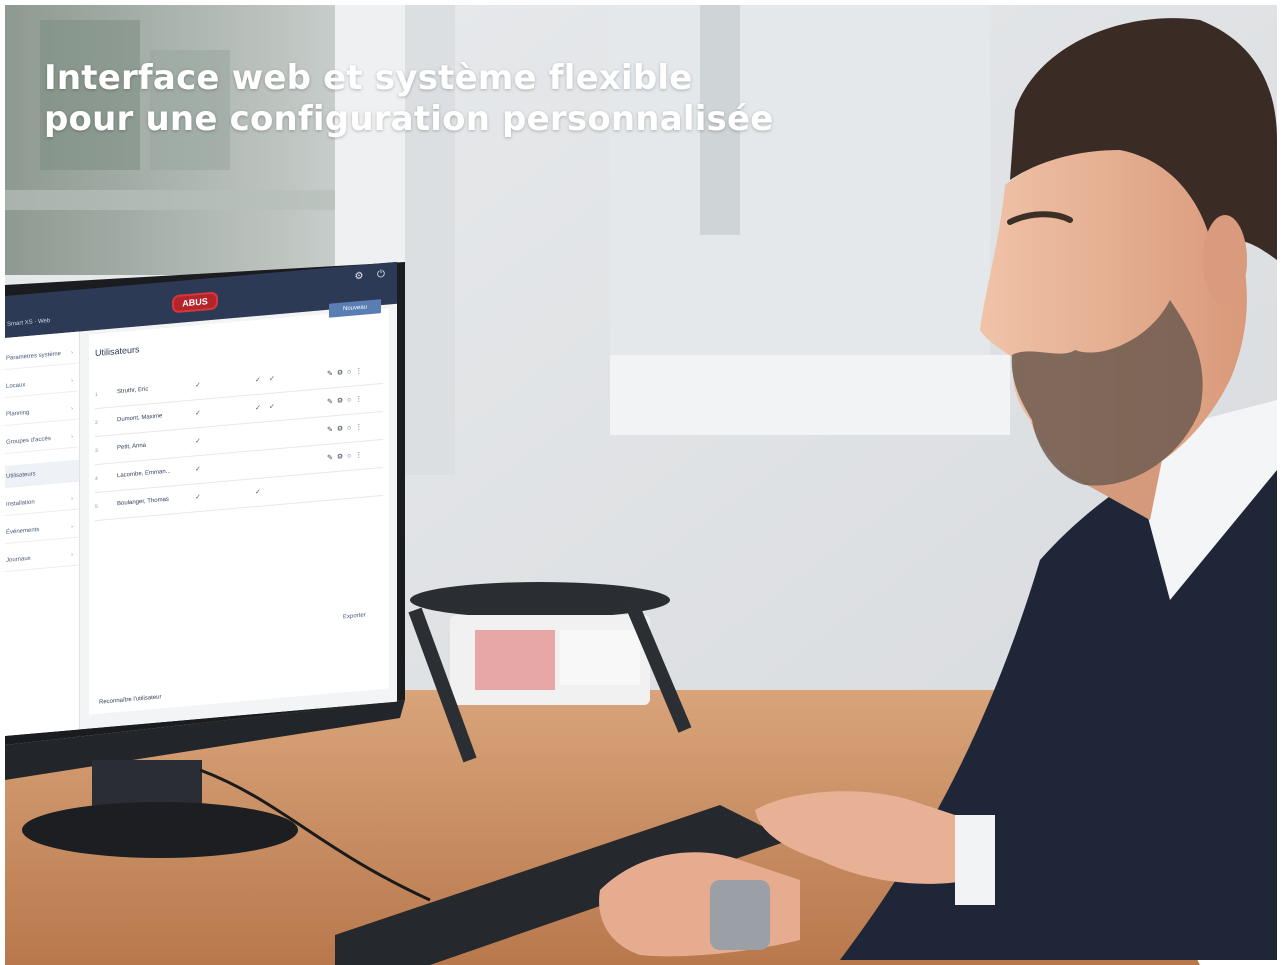  Describe the element at coordinates (195, 302) in the screenshot. I see `brand-logo: ABUS` at that location.